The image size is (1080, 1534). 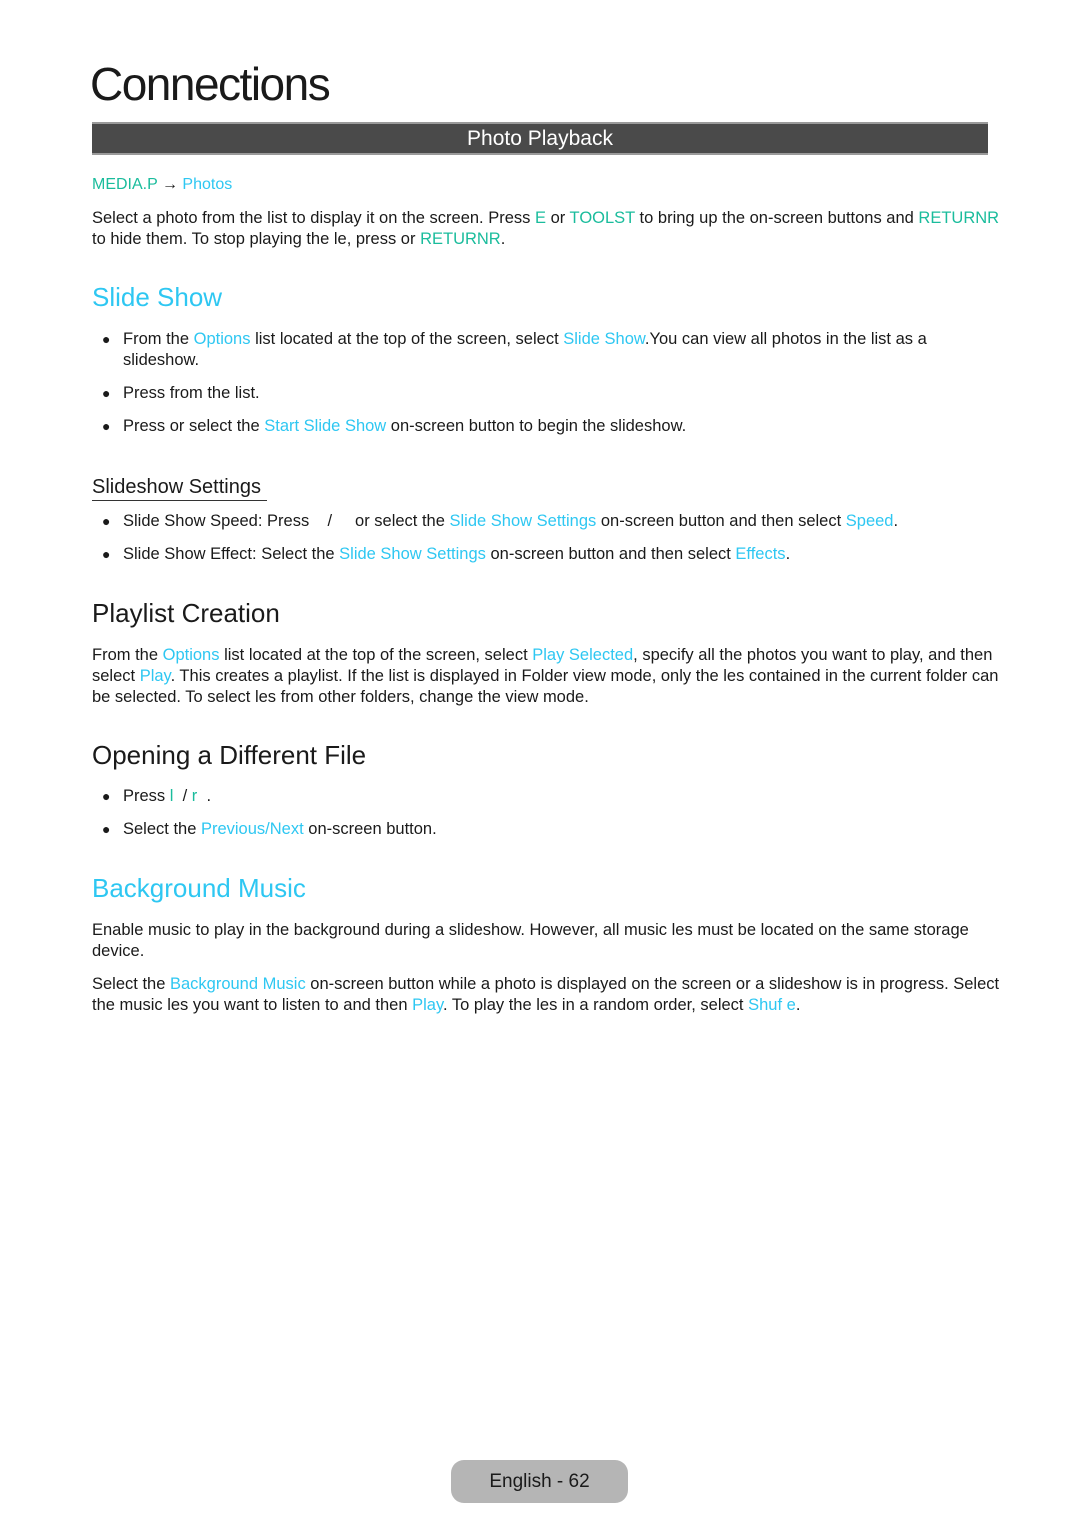 What do you see at coordinates (125, 184) in the screenshot?
I see `breadcrumb-root: MEDIA.P` at bounding box center [125, 184].